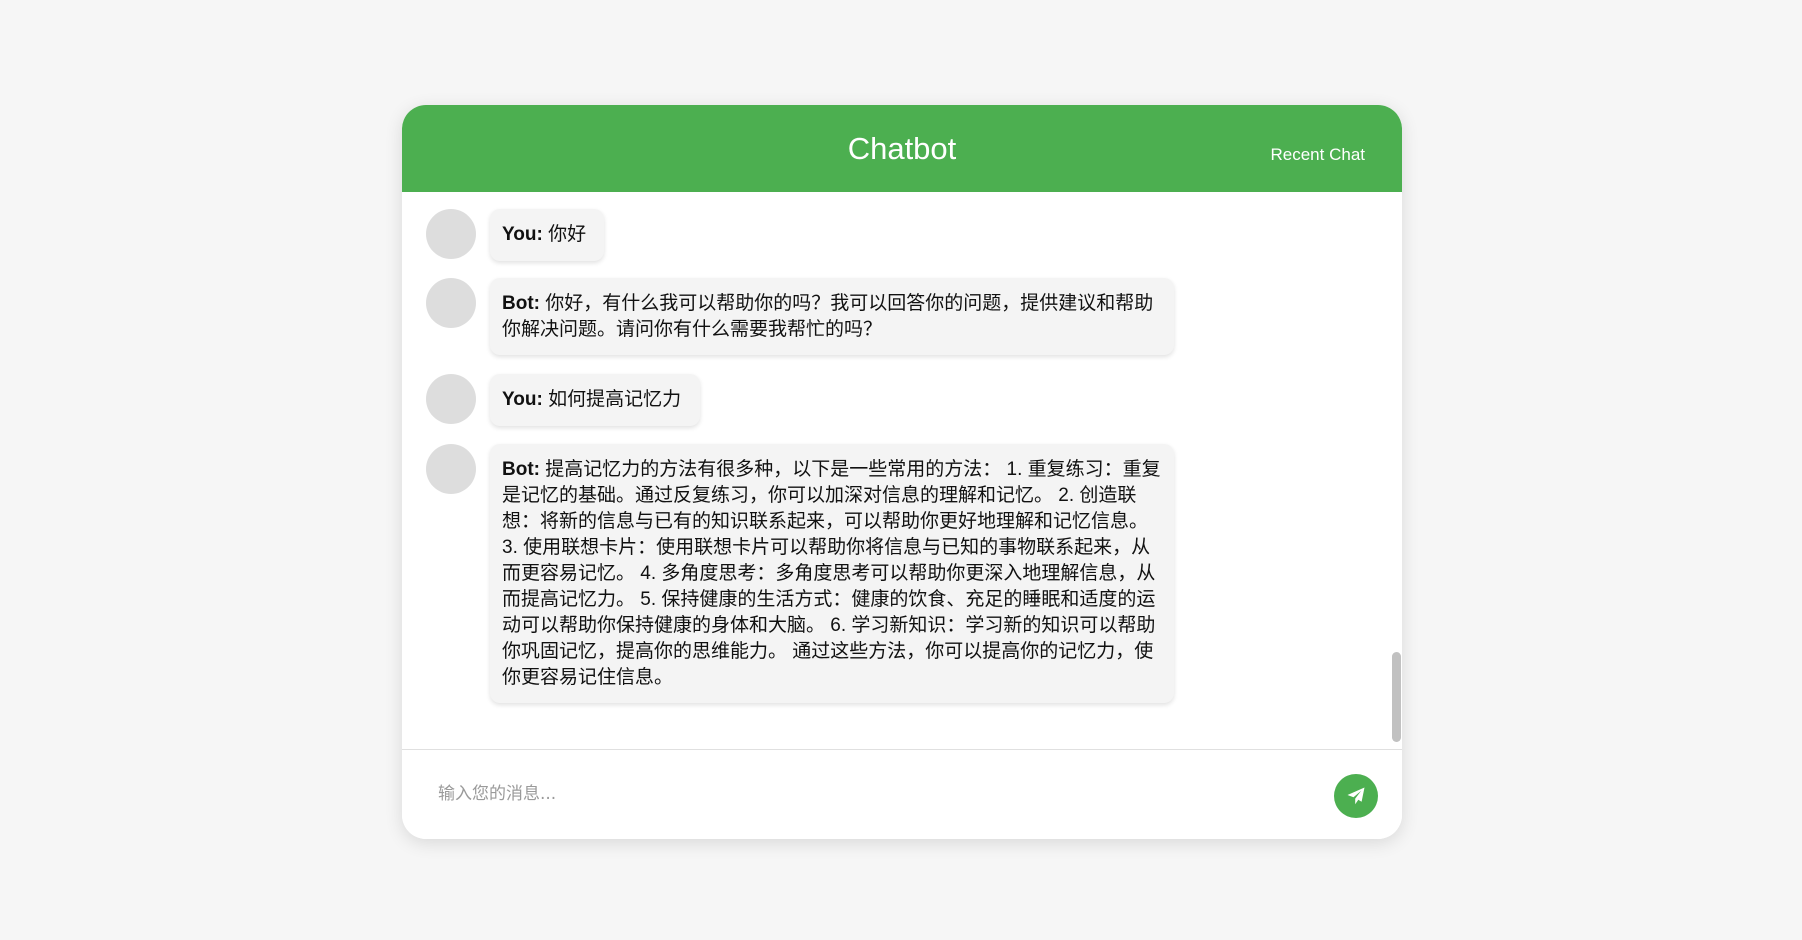 This screenshot has width=1802, height=940. Describe the element at coordinates (878, 794) in the screenshot. I see `message-input` at that location.